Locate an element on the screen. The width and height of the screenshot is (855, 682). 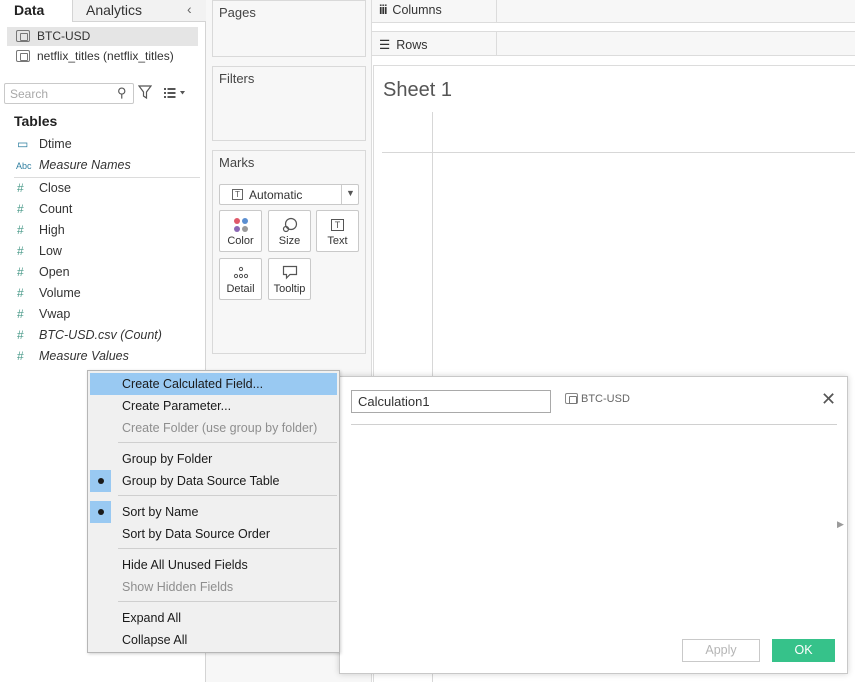
field-dtime: ▭ Dtime is located at coordinates (107, 144).